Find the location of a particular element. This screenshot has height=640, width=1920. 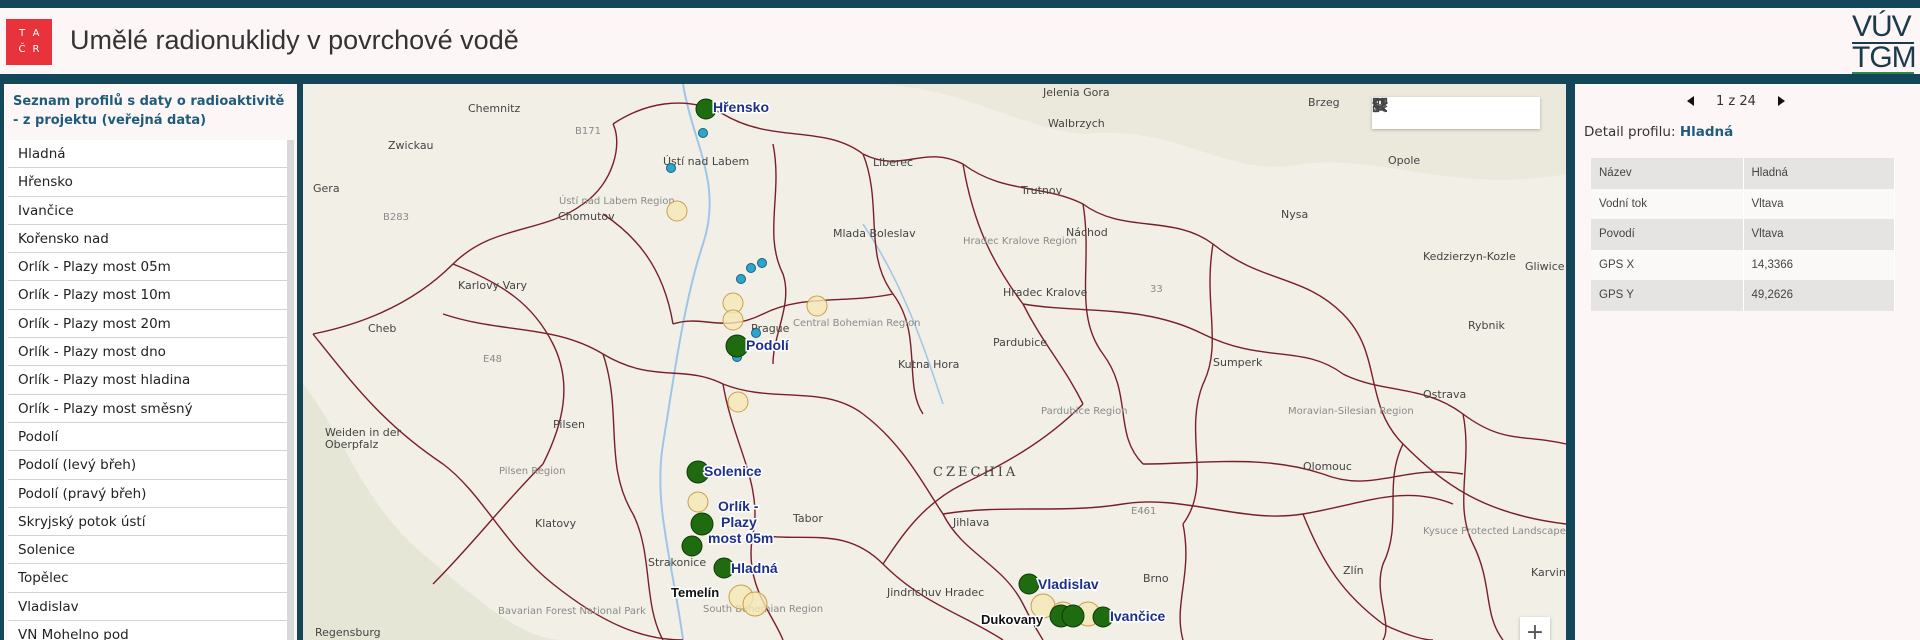

profile-list-item: Hřensko is located at coordinates (149, 182).